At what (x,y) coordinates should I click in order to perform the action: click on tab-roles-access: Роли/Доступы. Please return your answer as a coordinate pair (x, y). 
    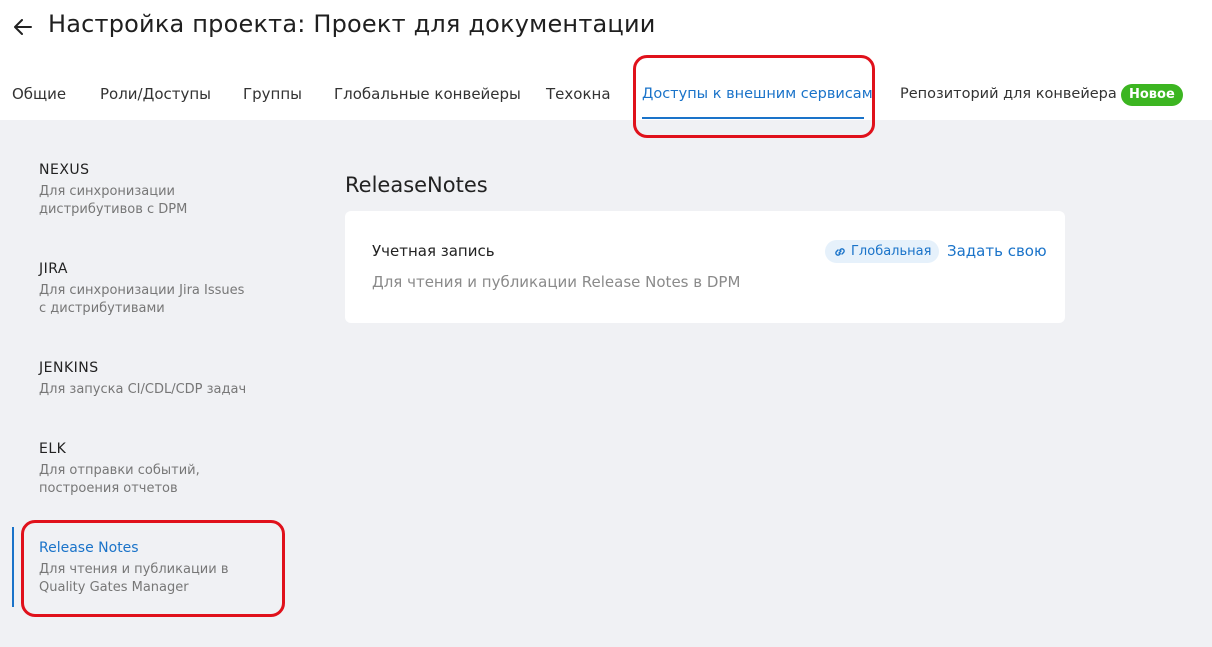
    Looking at the image, I should click on (155, 94).